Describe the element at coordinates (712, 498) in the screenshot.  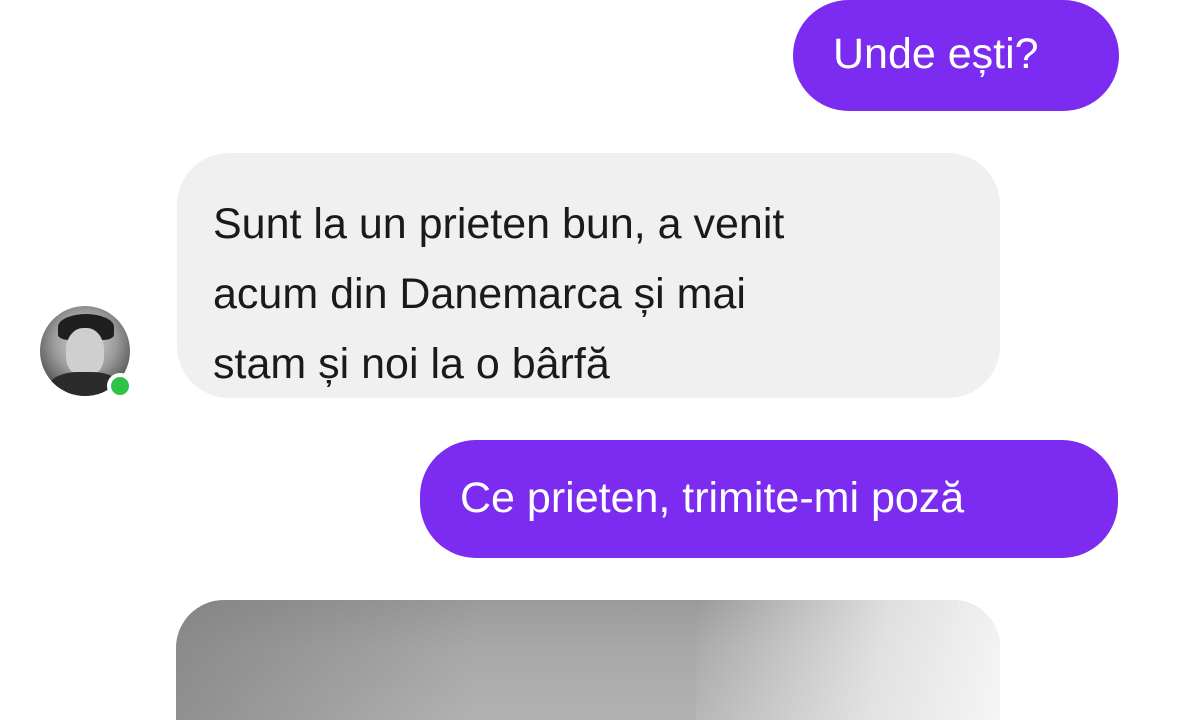
I see `message-text: Ce prieten, trimite-mi poză` at that location.